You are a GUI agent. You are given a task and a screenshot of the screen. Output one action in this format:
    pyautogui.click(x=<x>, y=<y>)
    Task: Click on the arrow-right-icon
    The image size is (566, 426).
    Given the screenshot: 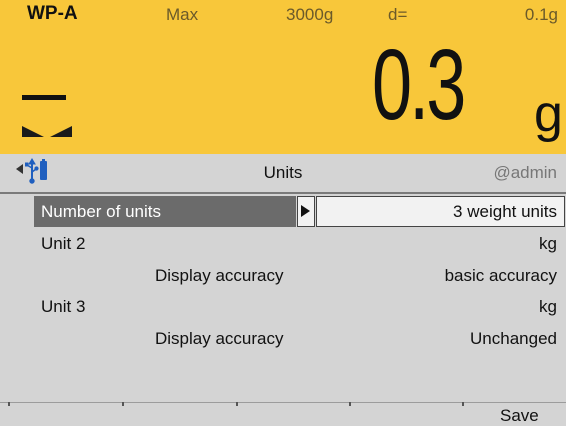 What is the action you would take?
    pyautogui.click(x=305, y=211)
    